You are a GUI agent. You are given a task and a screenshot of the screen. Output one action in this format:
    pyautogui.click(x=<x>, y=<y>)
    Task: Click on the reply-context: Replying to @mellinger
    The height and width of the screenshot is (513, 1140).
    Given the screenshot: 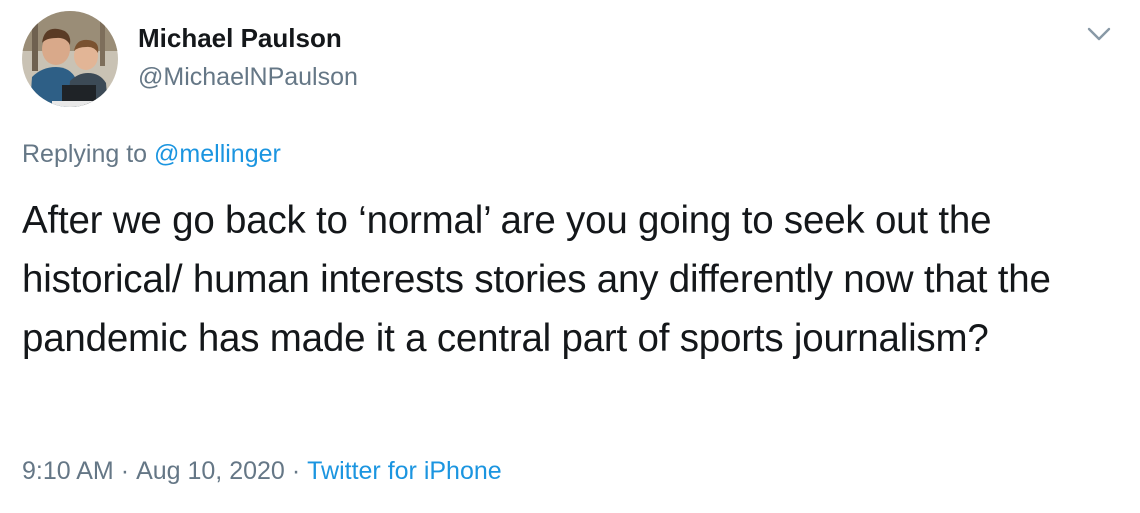 What is the action you would take?
    pyautogui.click(x=151, y=154)
    